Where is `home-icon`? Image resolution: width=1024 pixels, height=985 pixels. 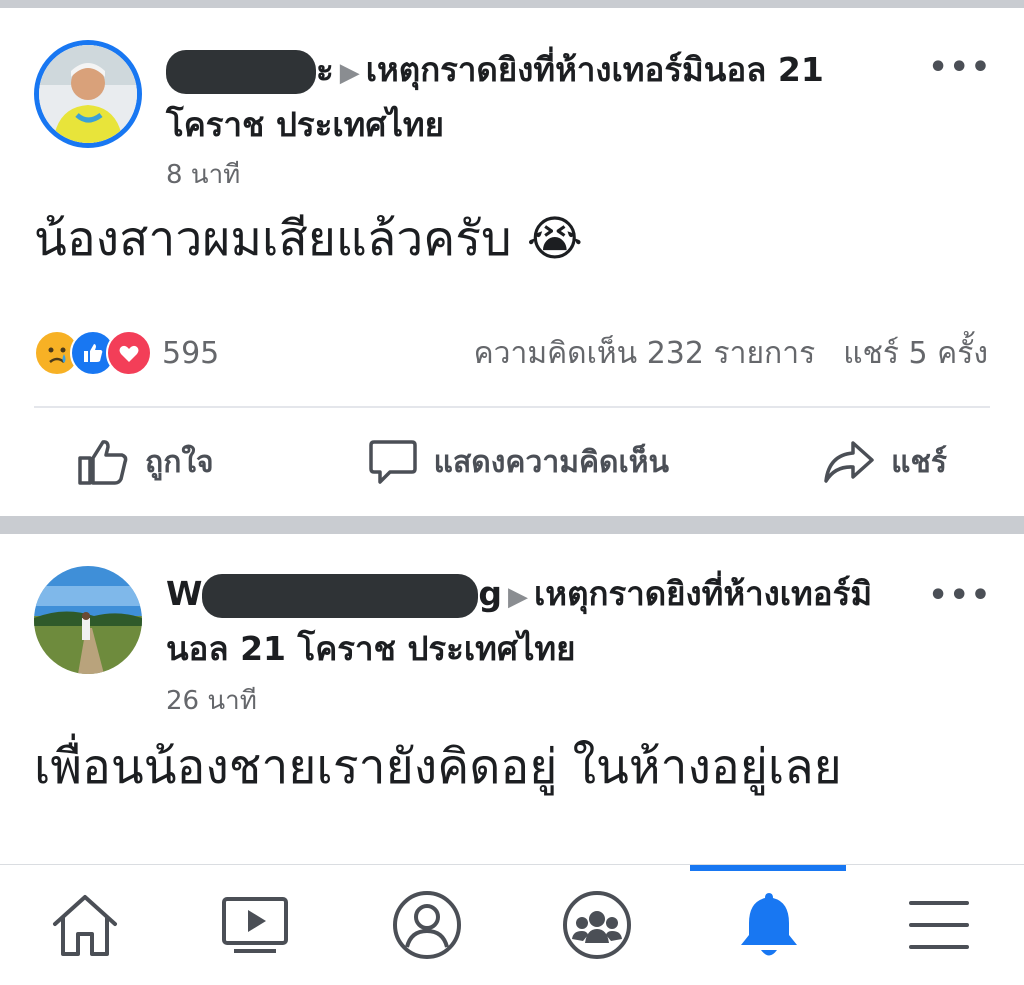
home-icon is located at coordinates (85, 925).